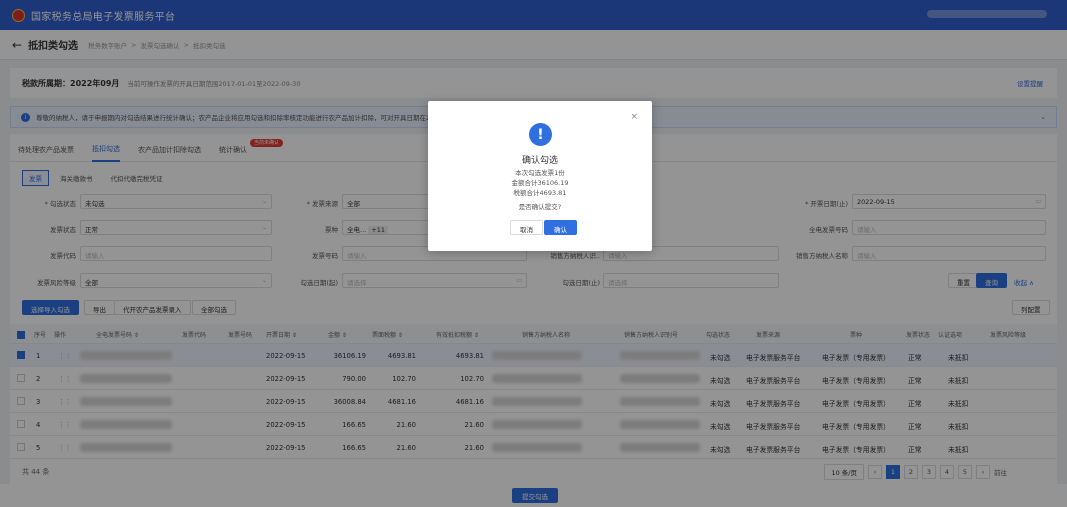  I want to click on dialog-tax: 税额合计4693.81, so click(540, 193).